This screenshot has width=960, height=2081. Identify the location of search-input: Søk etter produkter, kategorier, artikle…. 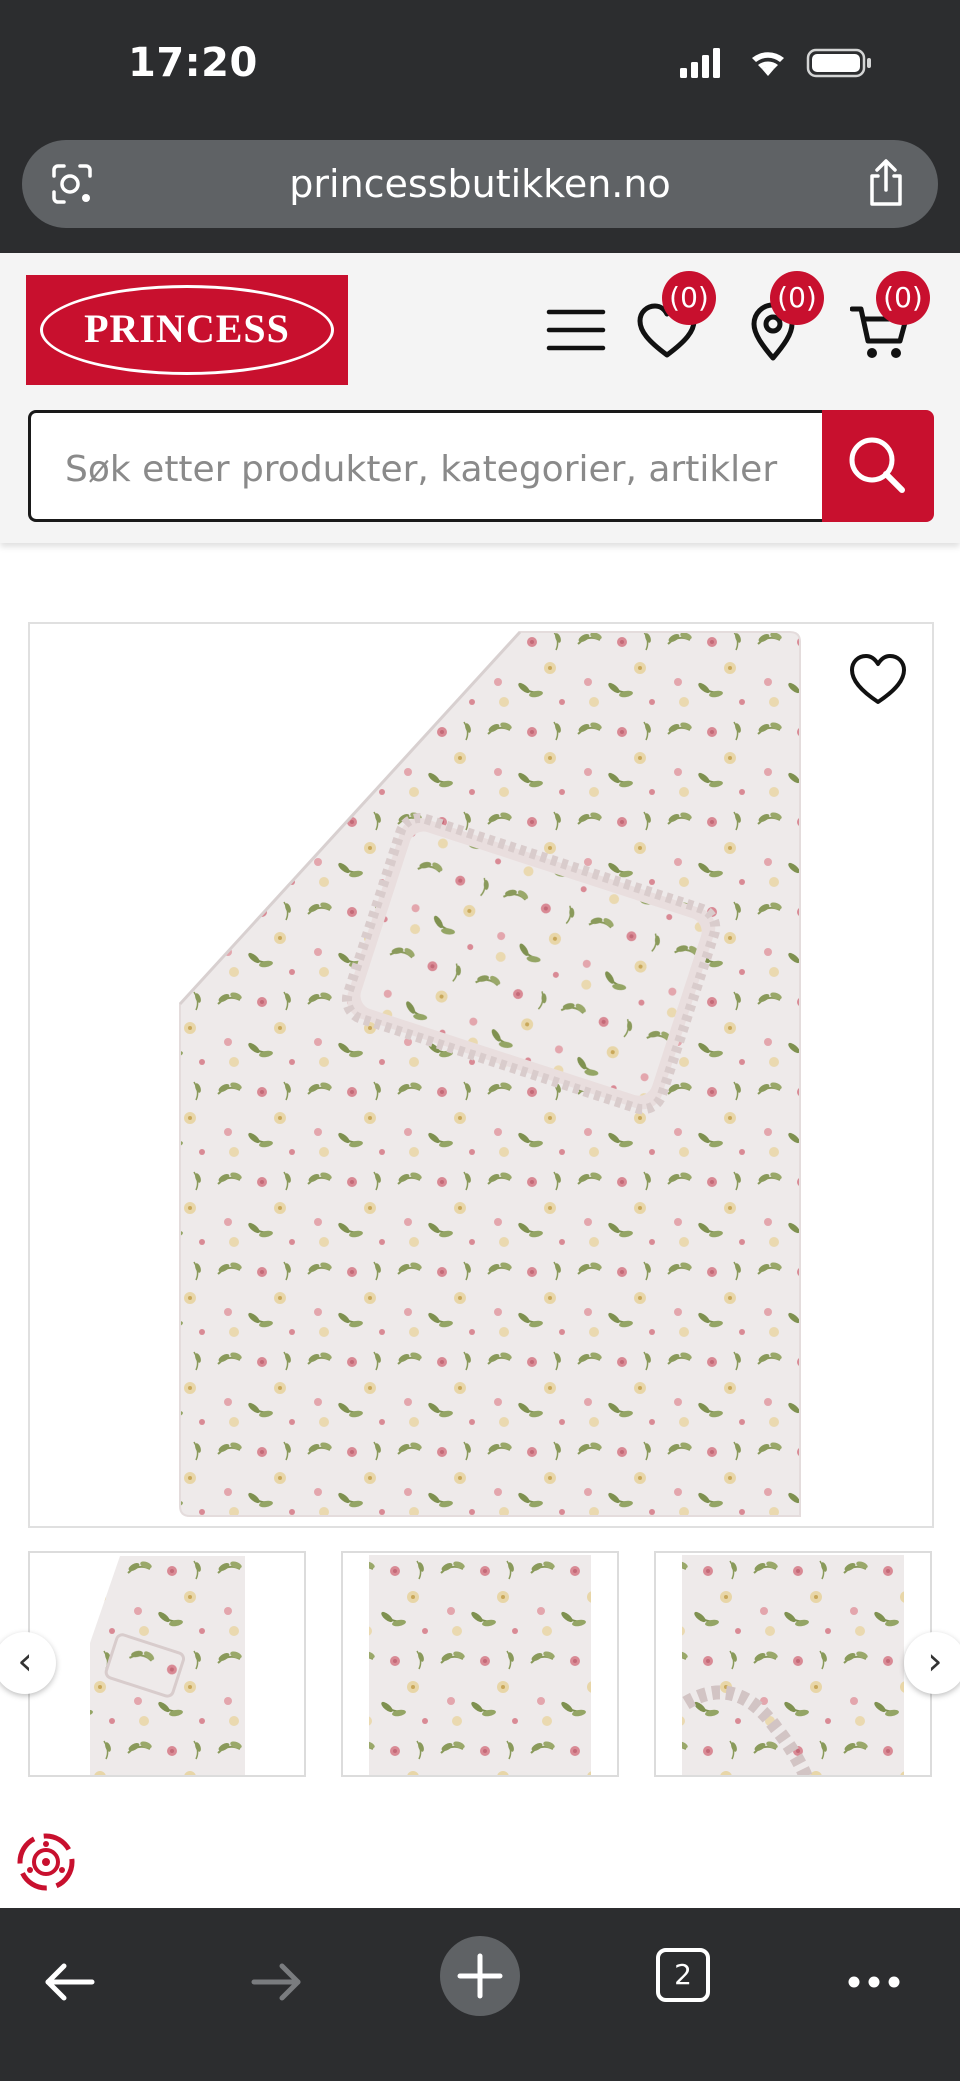
(426, 466).